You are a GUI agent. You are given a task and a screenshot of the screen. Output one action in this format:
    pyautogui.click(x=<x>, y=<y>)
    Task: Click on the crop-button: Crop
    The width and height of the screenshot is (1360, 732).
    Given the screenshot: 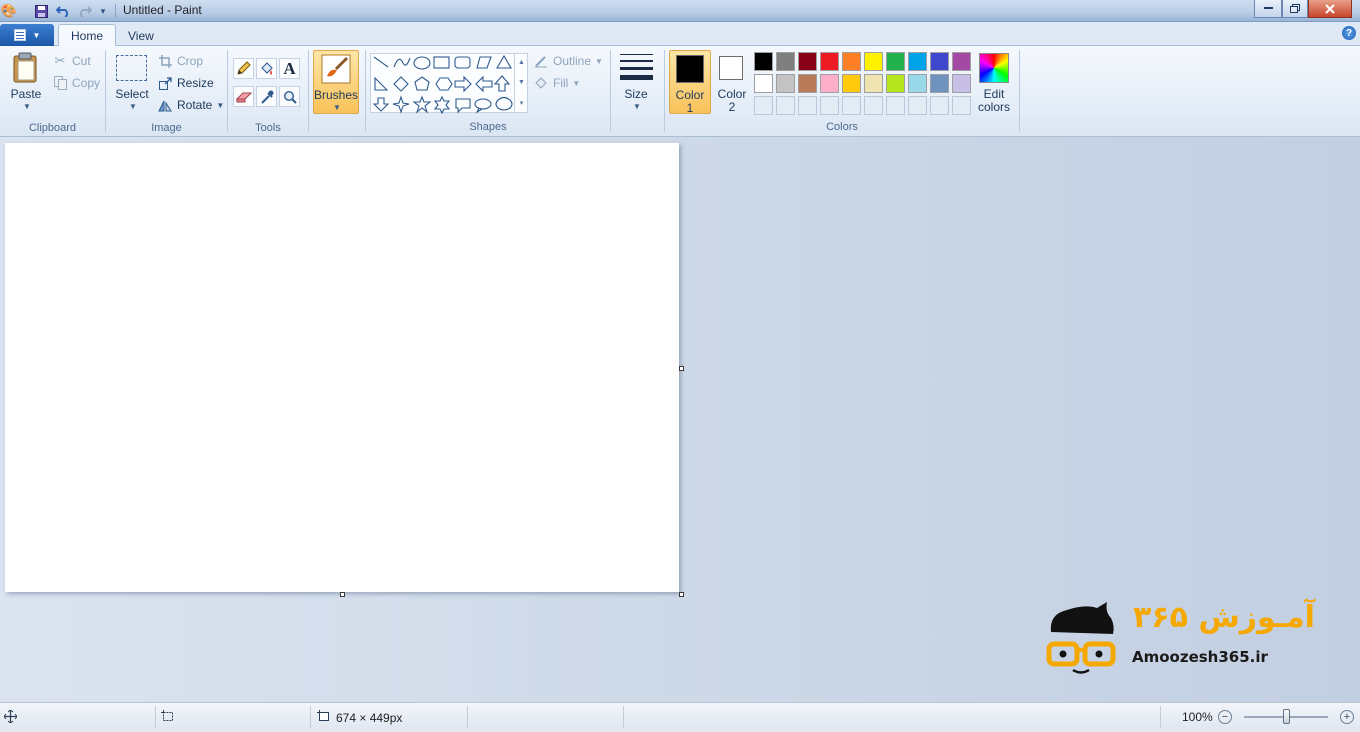 What is the action you would take?
    pyautogui.click(x=180, y=61)
    